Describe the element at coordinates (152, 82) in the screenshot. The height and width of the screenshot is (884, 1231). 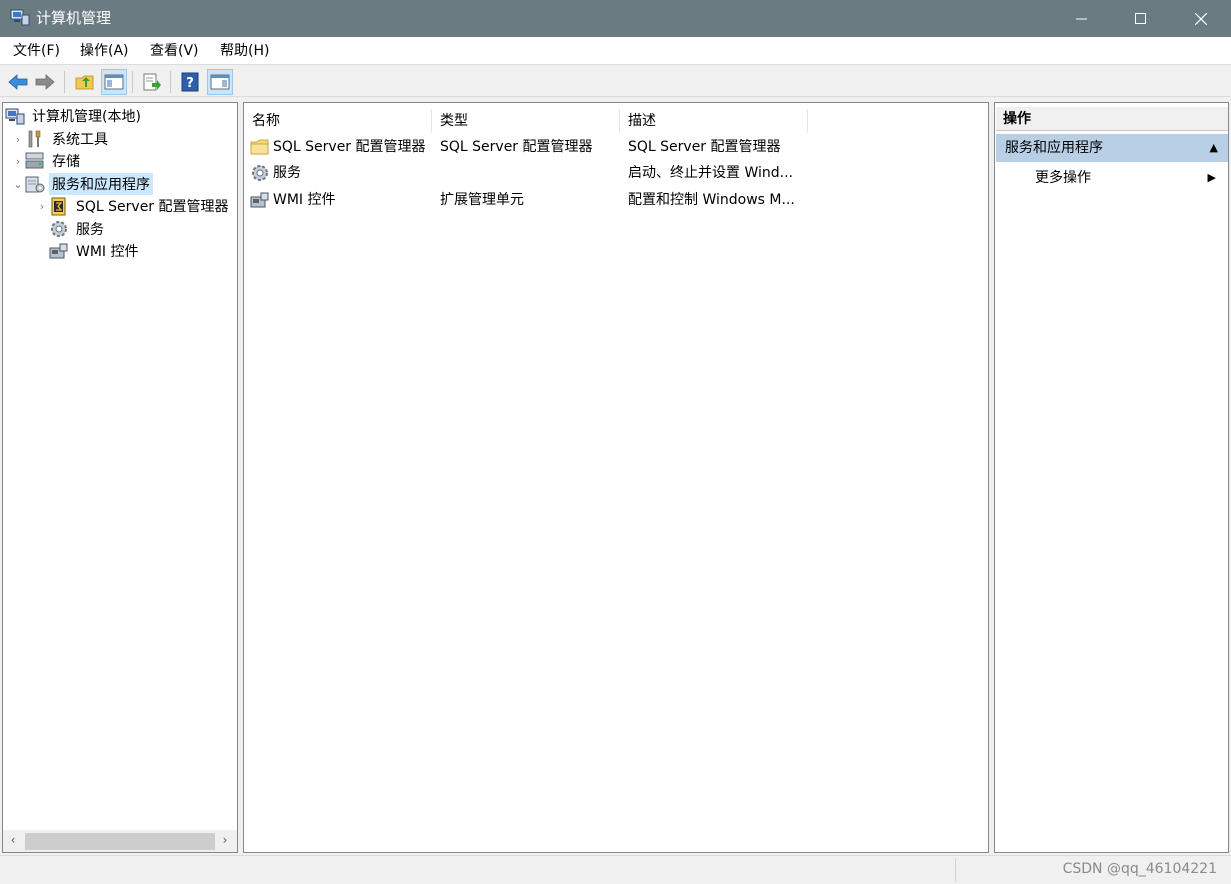
I see `export-list-icon` at that location.